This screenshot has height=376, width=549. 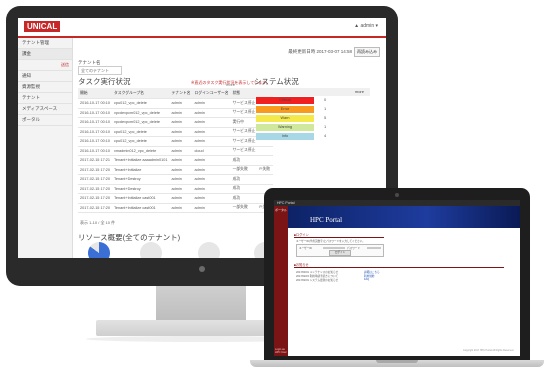 What do you see at coordinates (305, 248) in the screenshot?
I see `user-id-label: ユーザーID` at bounding box center [305, 248].